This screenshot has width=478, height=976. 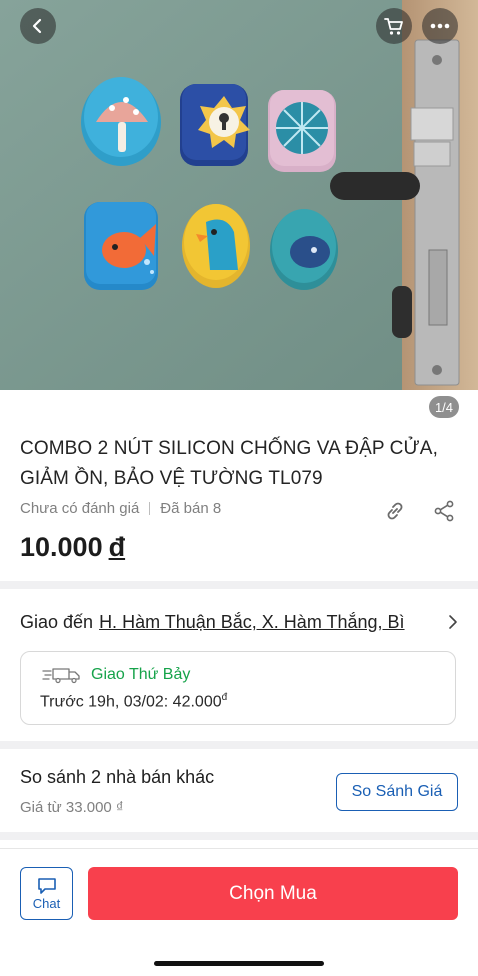 I want to click on product-meta: Chưa có đánh giá Đã bán 8, so click(x=120, y=508).